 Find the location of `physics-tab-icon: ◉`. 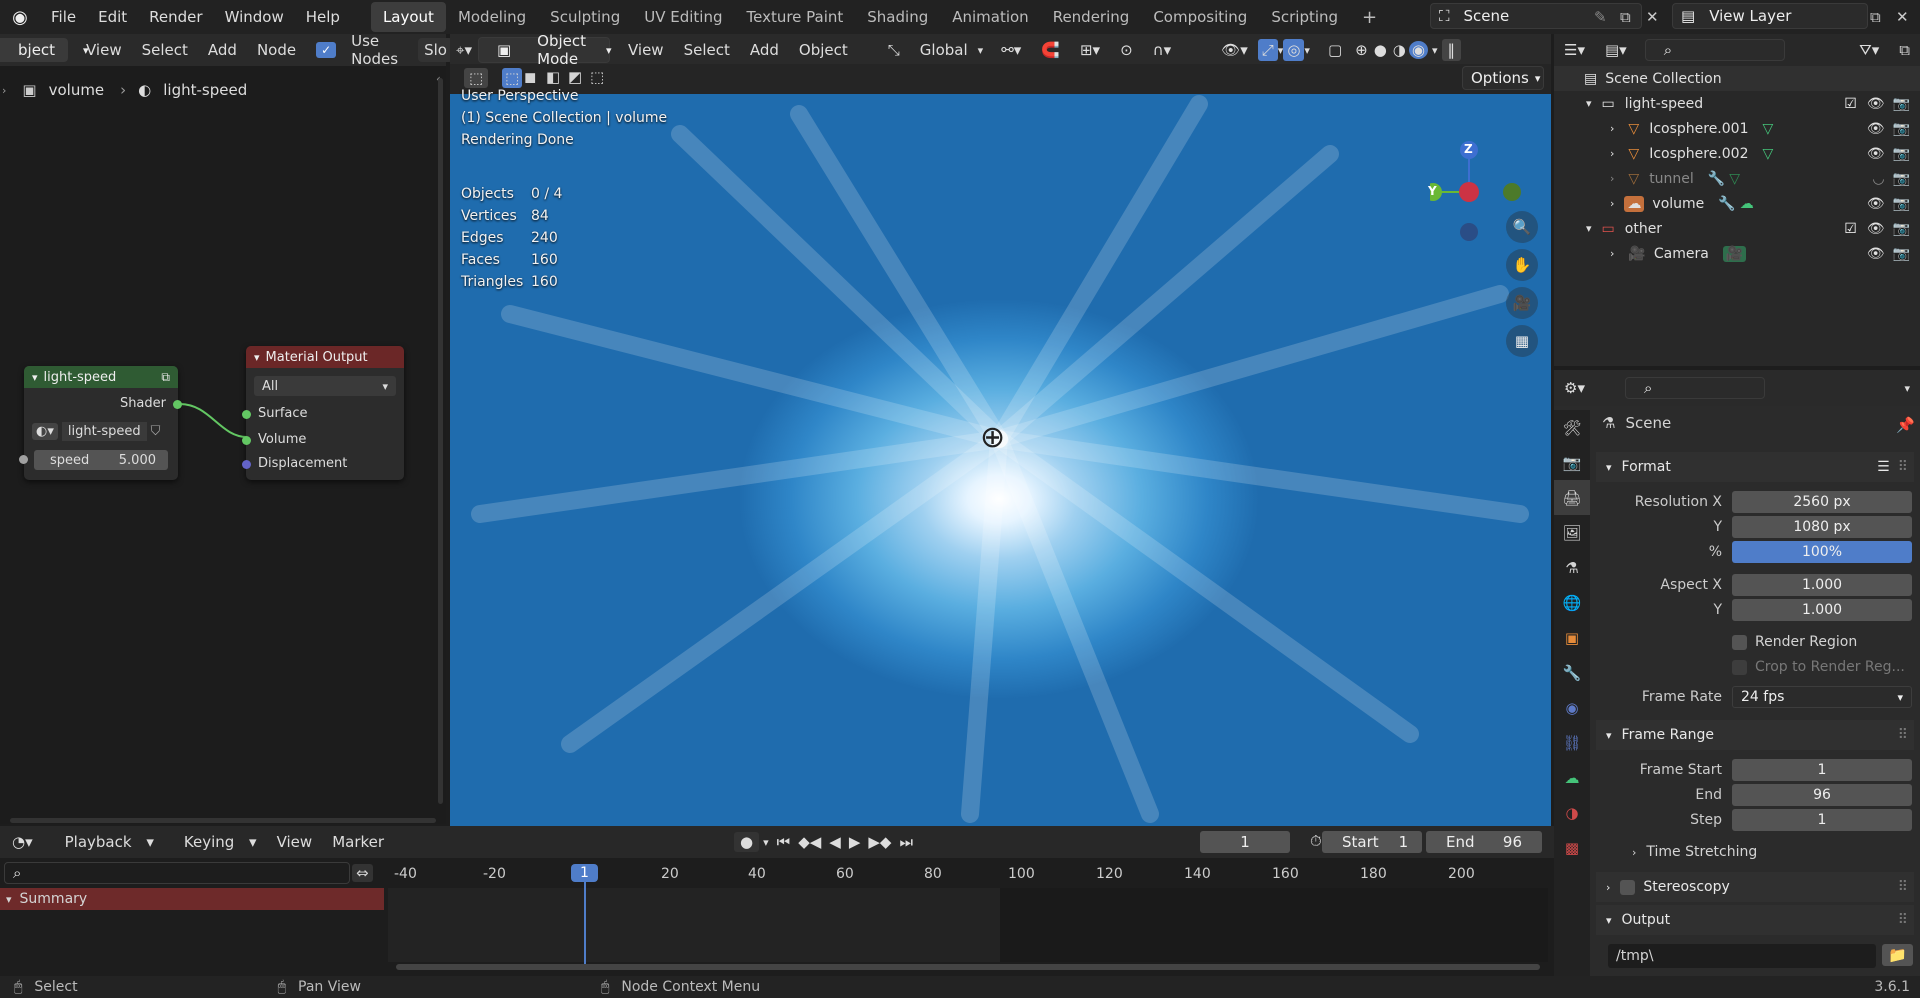

physics-tab-icon: ◉ is located at coordinates (1572, 707).